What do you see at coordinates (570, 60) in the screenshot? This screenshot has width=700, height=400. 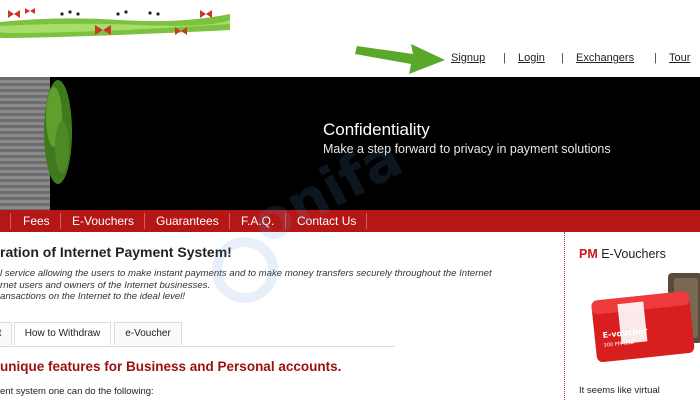 I see `top-navigation: Signup | Login | Exchangers | Tour` at bounding box center [570, 60].